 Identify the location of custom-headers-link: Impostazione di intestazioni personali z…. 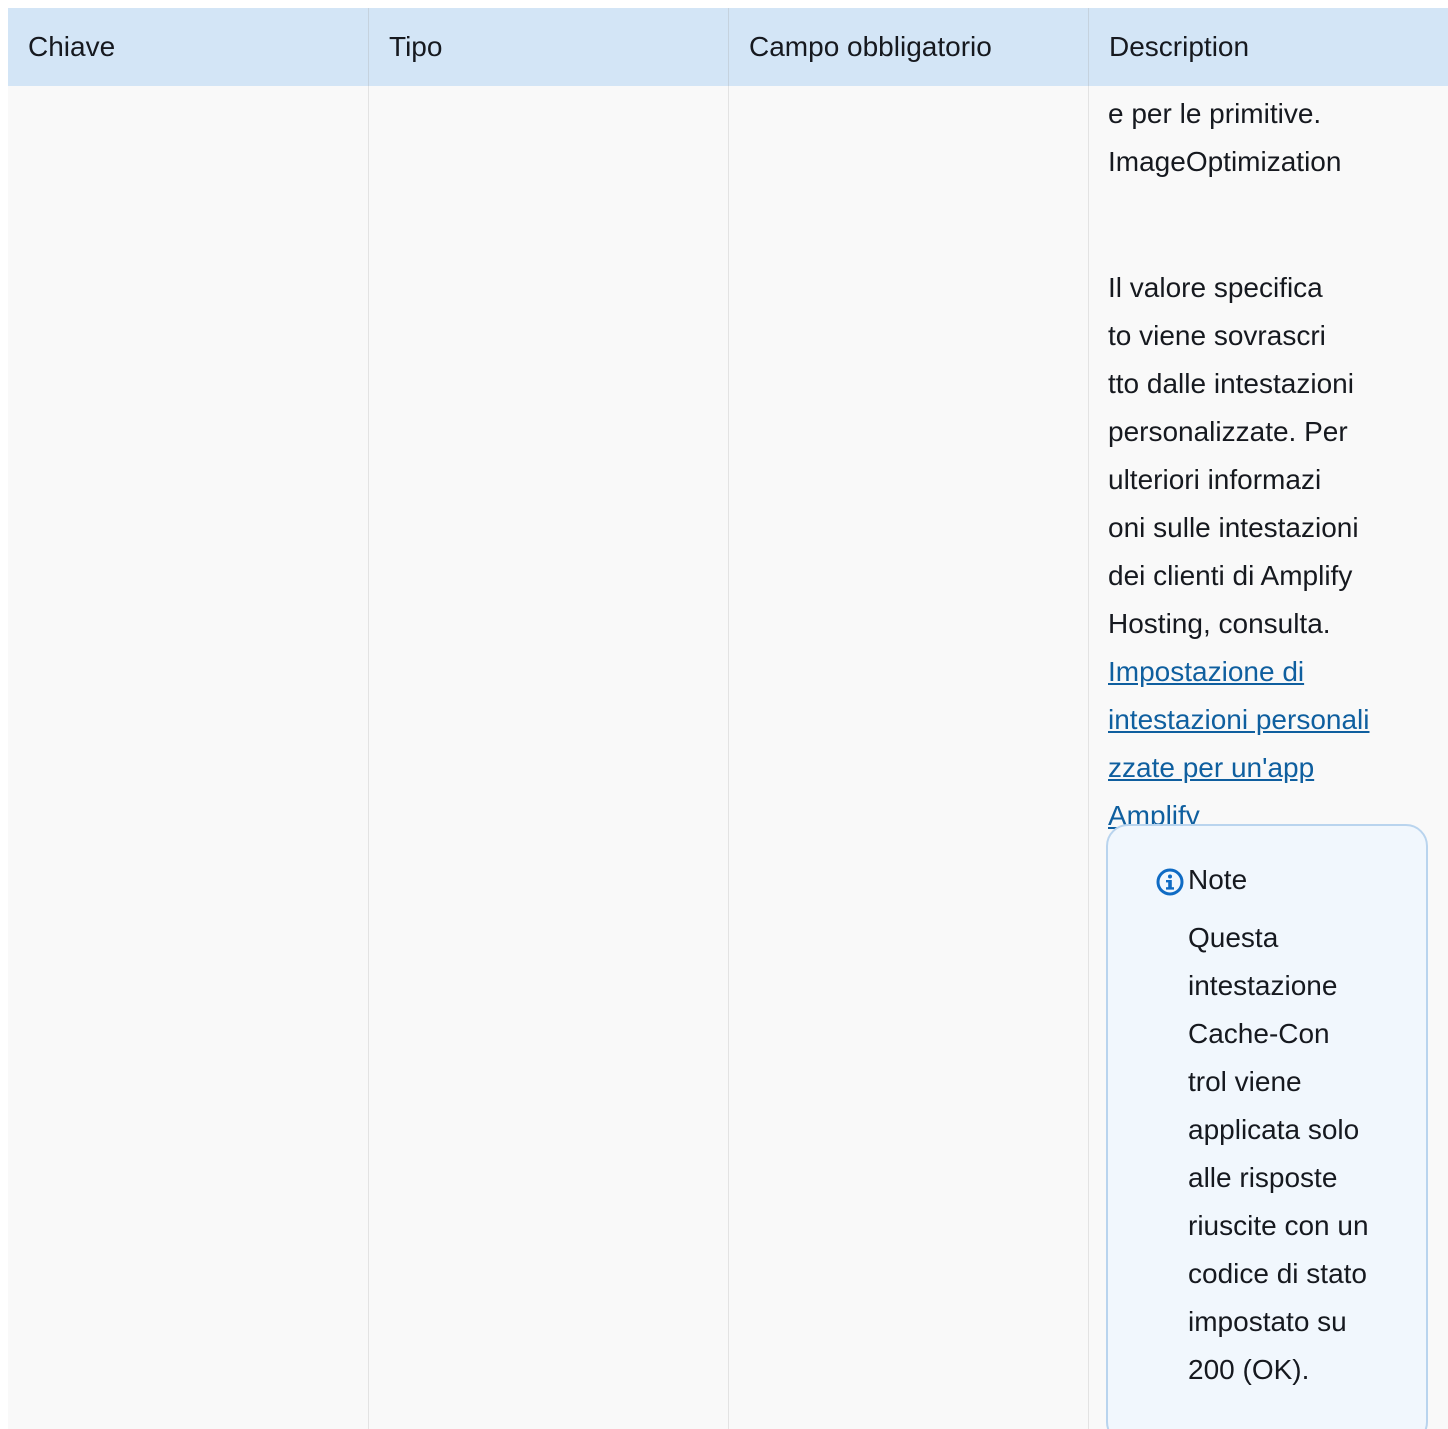
(1260, 744).